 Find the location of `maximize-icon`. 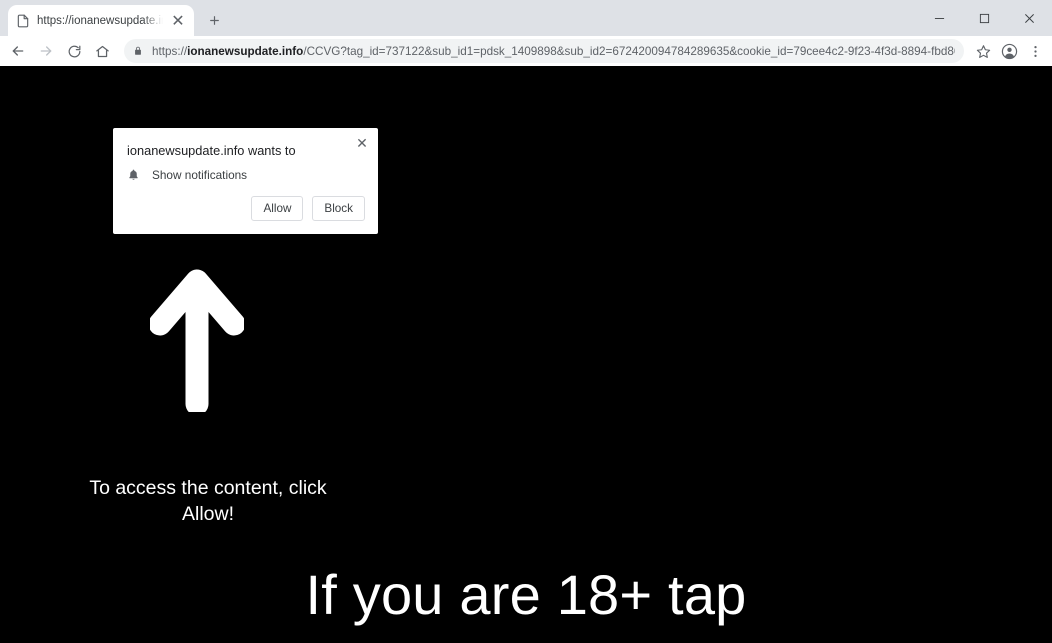

maximize-icon is located at coordinates (984, 18).